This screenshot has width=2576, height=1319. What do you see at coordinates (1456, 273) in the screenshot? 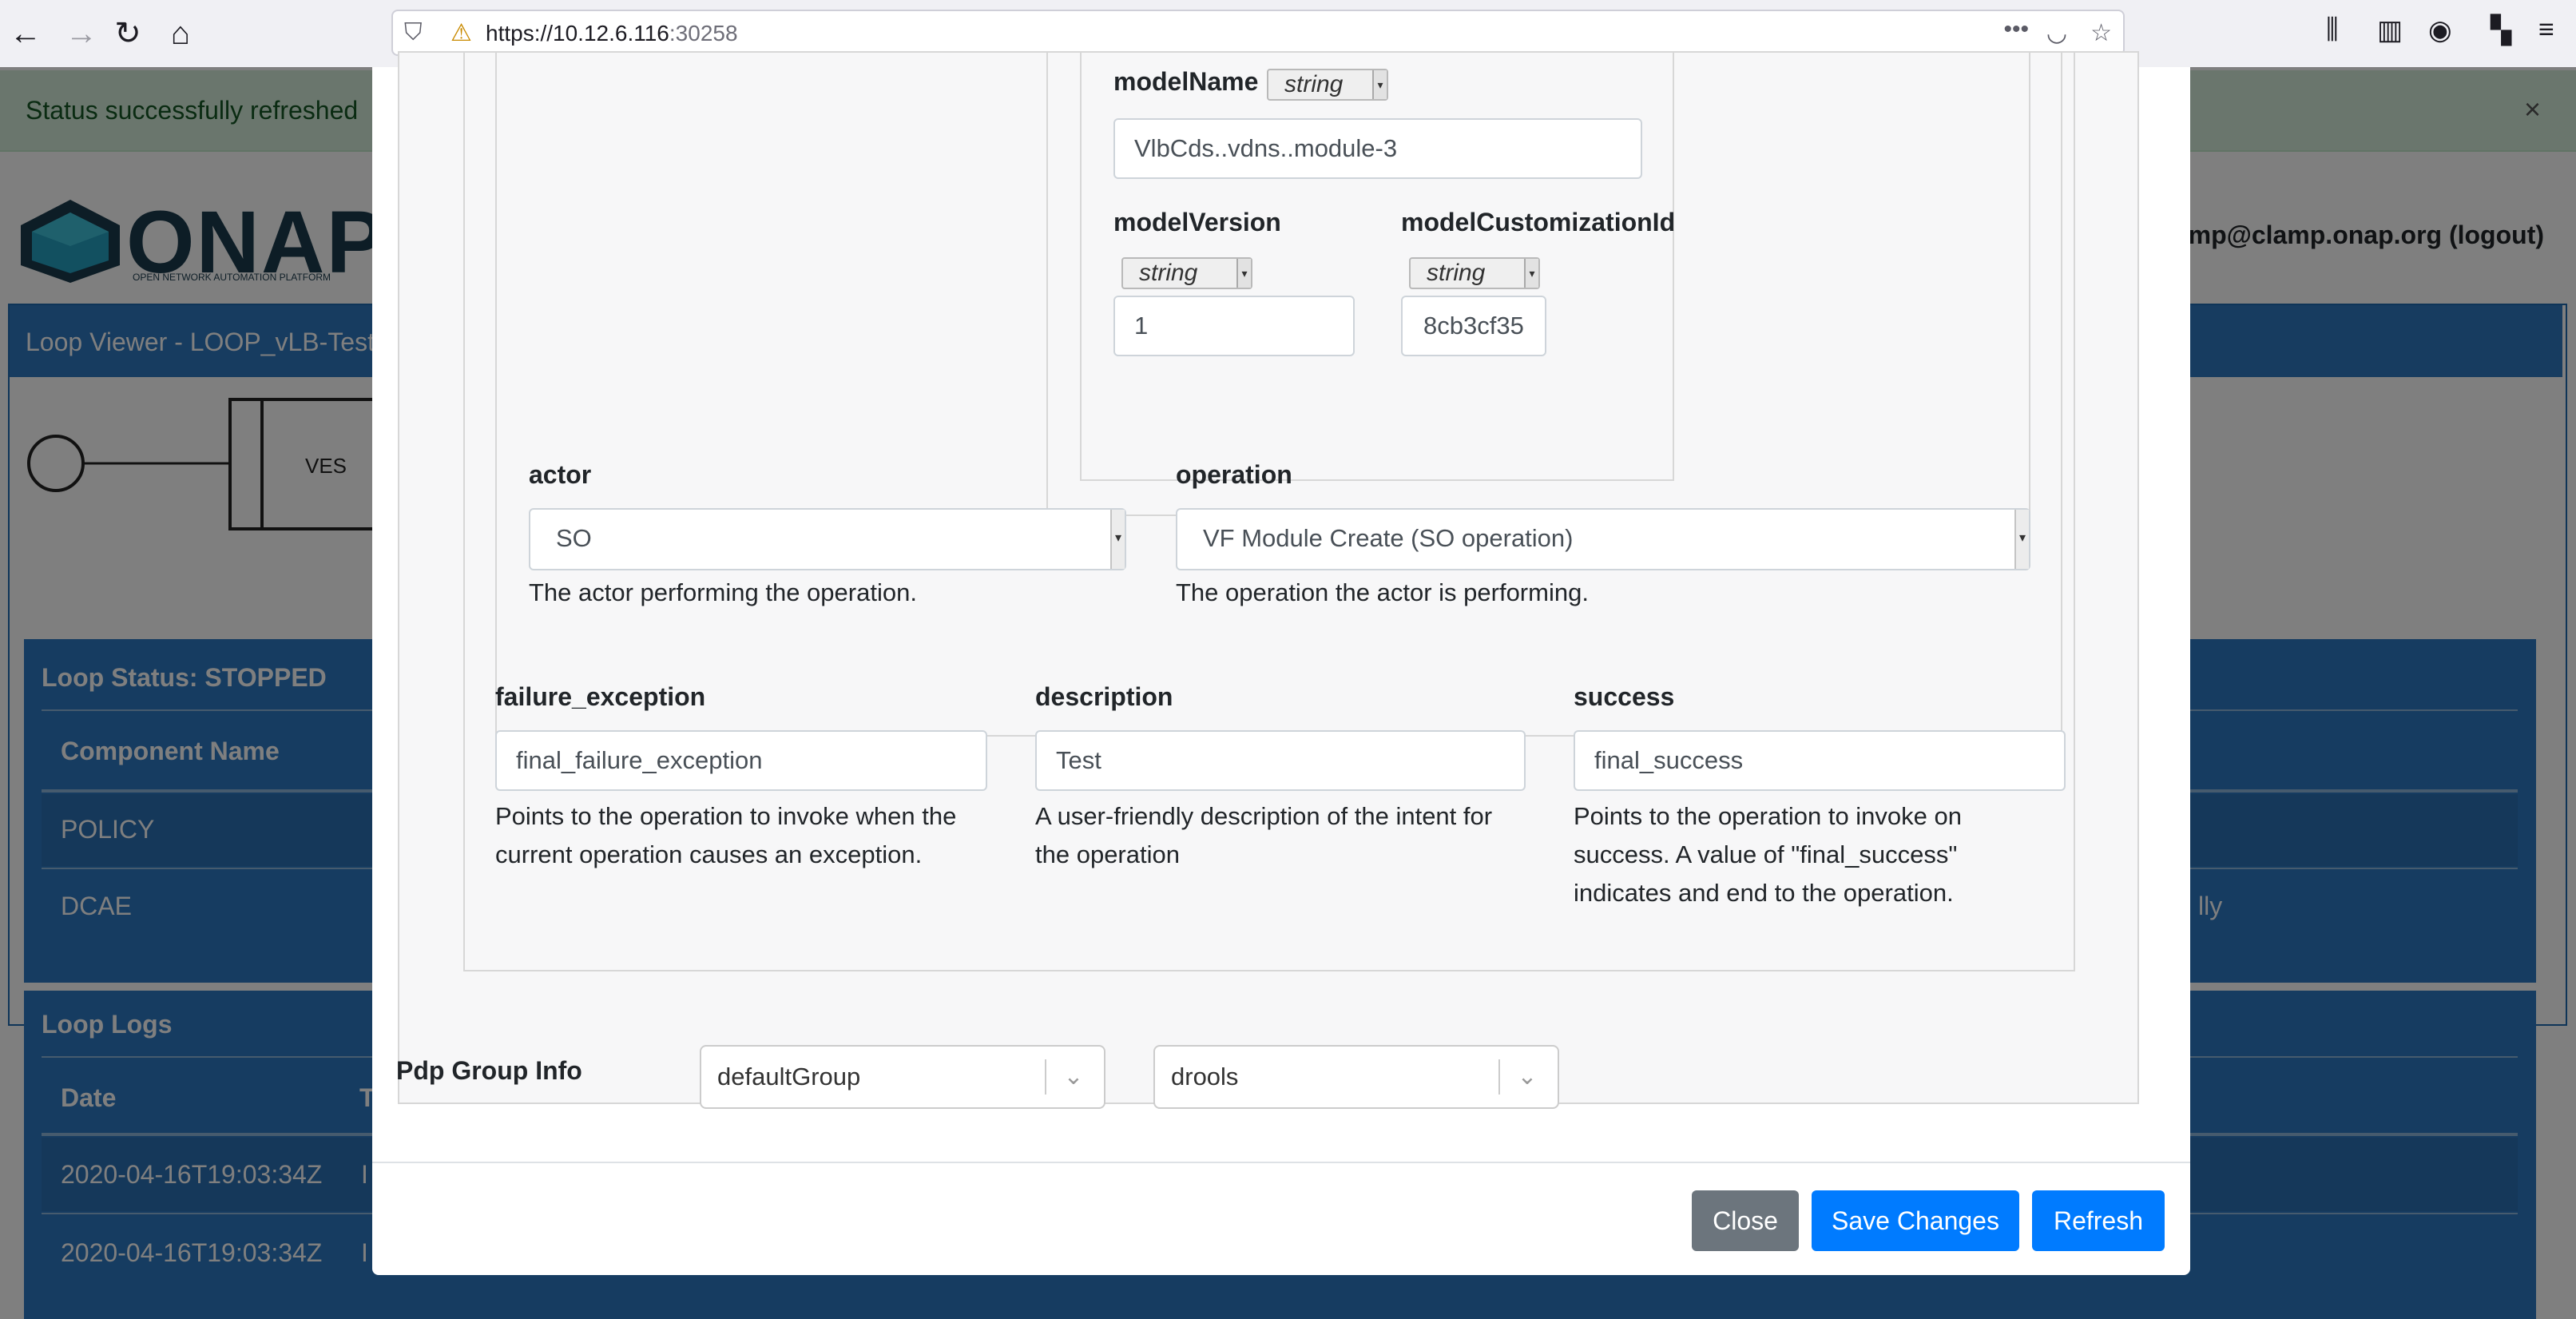
I see `model-customization-id-type-value: string` at bounding box center [1456, 273].